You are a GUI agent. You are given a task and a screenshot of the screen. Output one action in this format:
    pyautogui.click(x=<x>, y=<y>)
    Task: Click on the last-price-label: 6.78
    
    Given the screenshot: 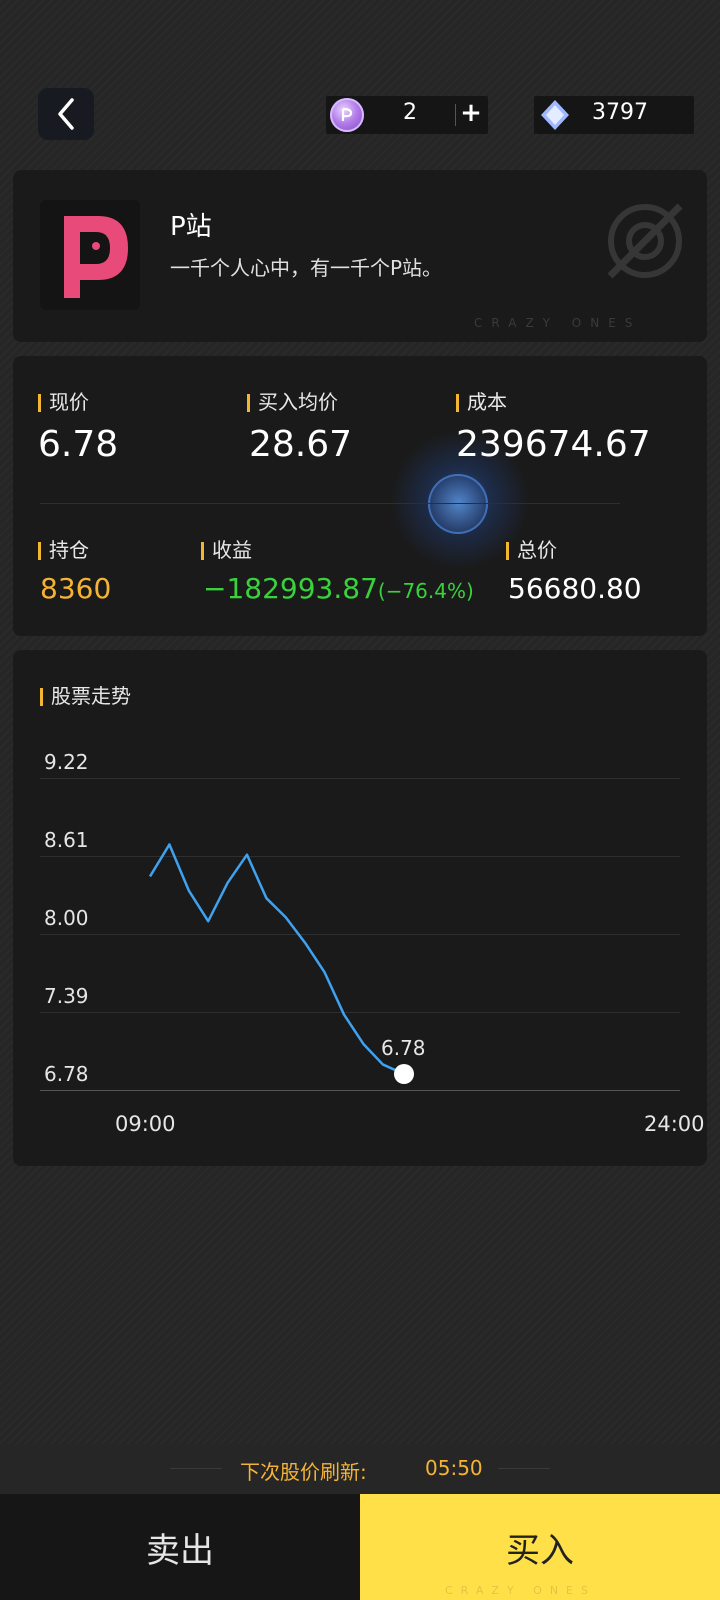 What is the action you would take?
    pyautogui.click(x=403, y=1048)
    